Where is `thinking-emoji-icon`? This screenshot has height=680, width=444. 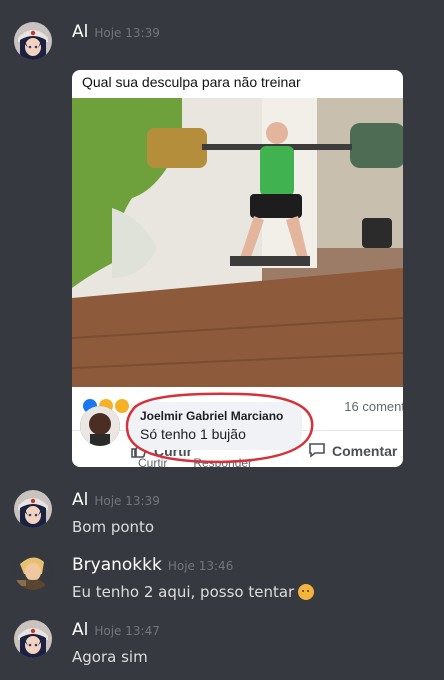
thinking-emoji-icon is located at coordinates (306, 592).